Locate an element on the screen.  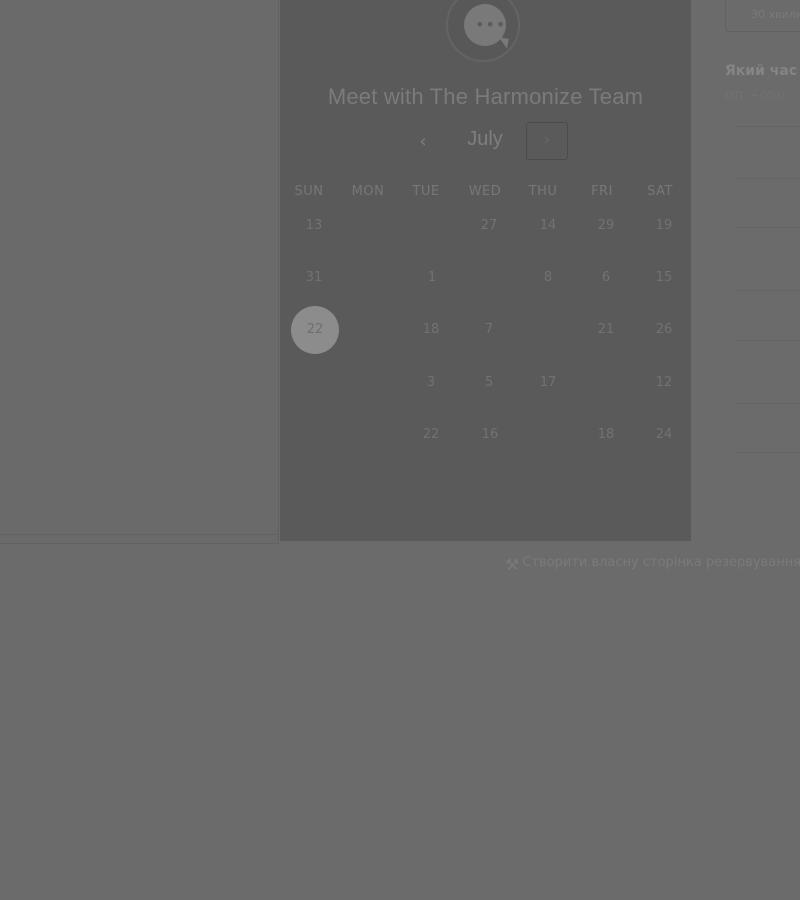
calendar-day: 14 is located at coordinates (548, 226).